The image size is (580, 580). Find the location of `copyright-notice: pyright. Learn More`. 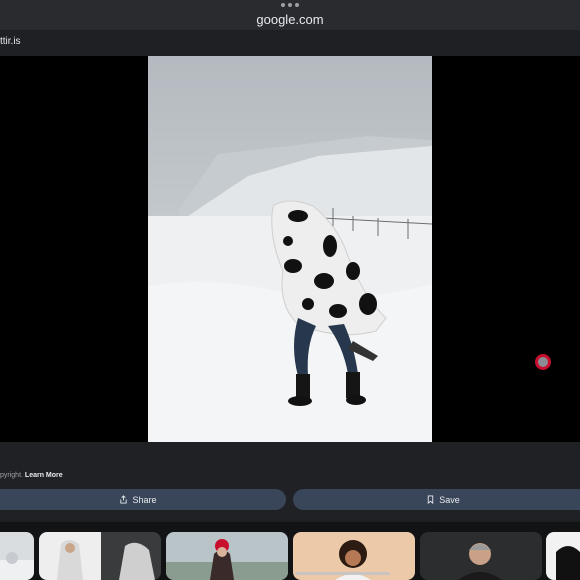

copyright-notice: pyright. Learn More is located at coordinates (31, 475).